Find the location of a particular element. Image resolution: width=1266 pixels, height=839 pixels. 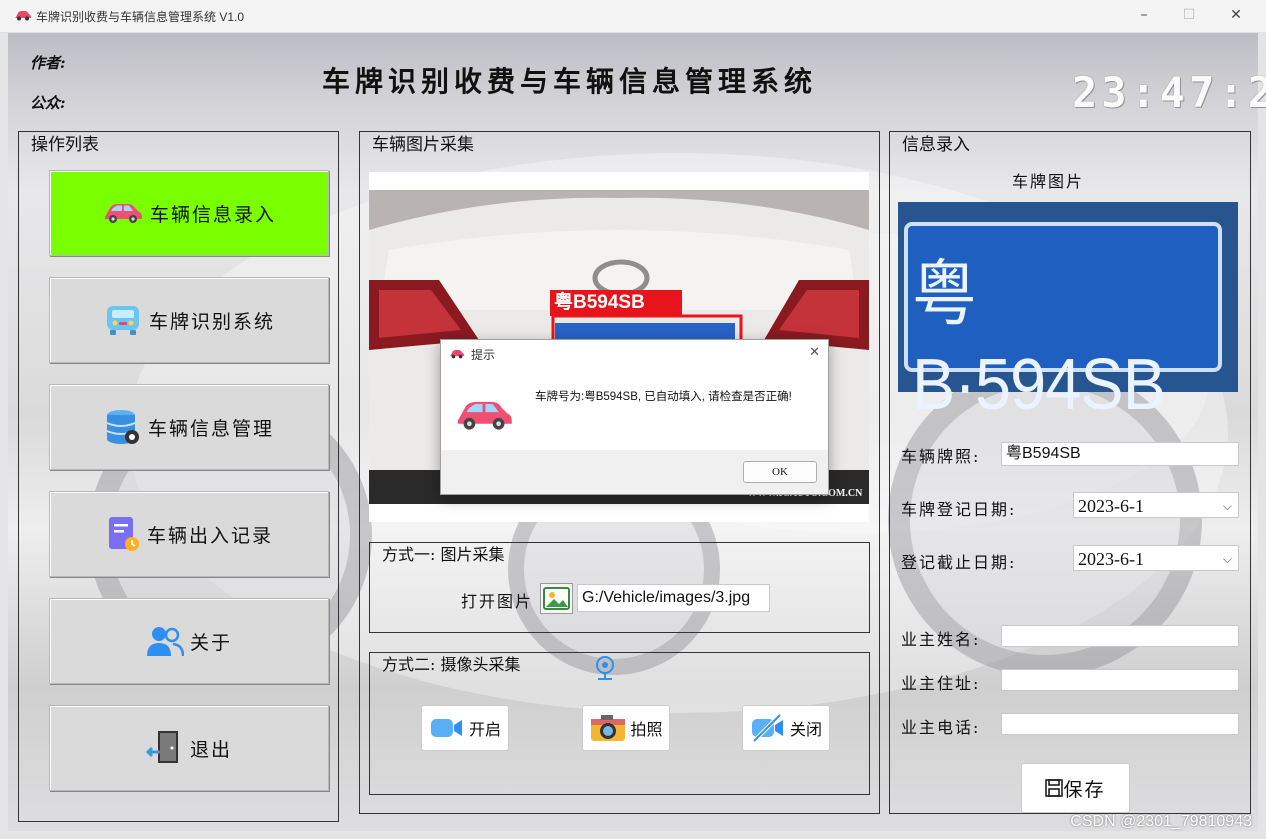

owner-name-field is located at coordinates (1120, 636).